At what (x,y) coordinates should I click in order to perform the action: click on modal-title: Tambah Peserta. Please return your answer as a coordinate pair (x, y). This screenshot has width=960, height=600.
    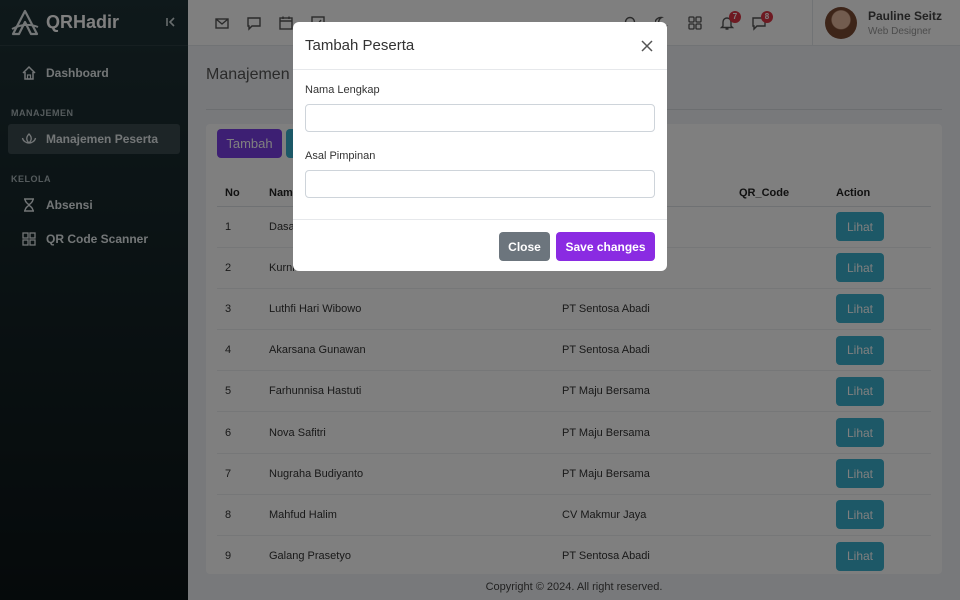
    Looking at the image, I should click on (360, 45).